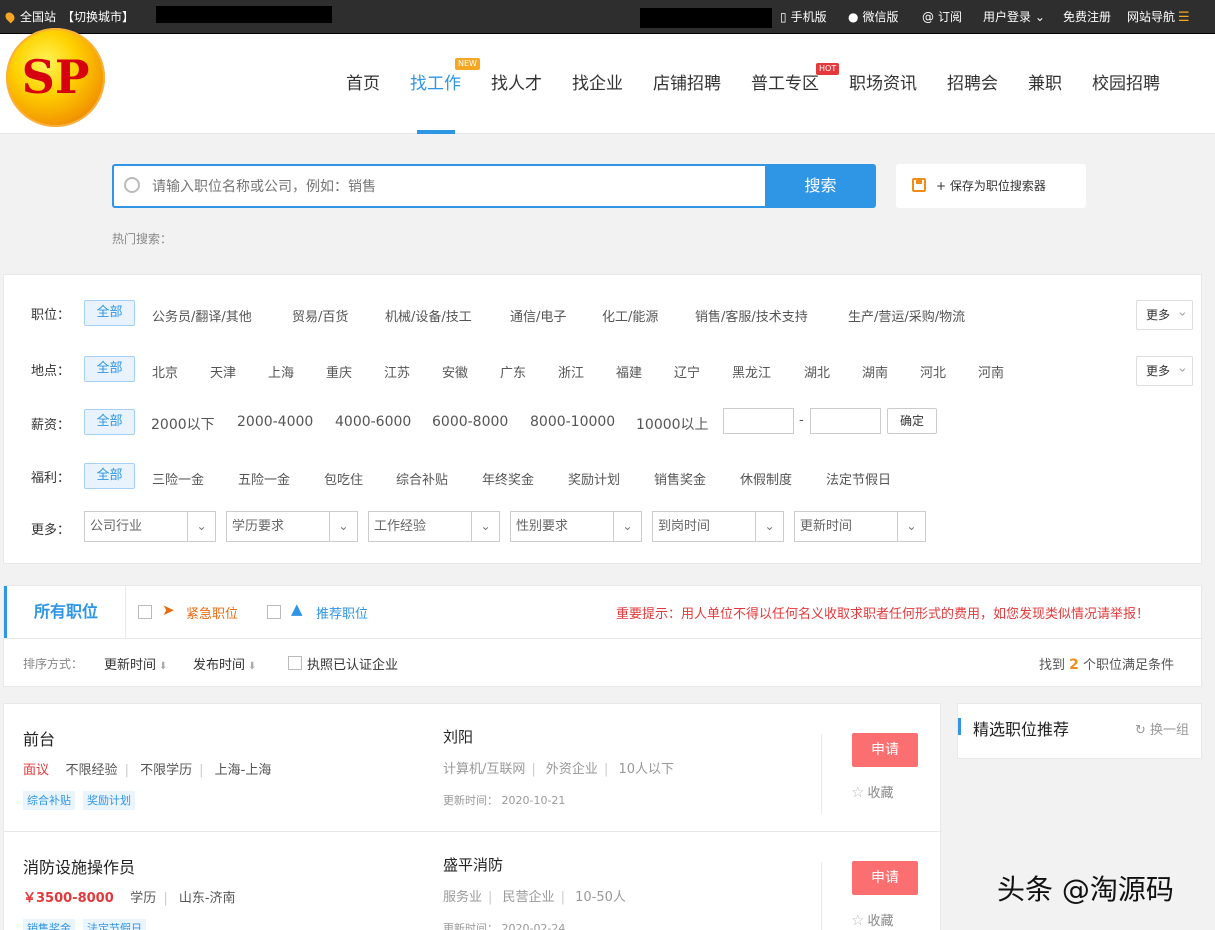 The image size is (1215, 930). I want to click on nav-find-talent: 找人才, so click(516, 84).